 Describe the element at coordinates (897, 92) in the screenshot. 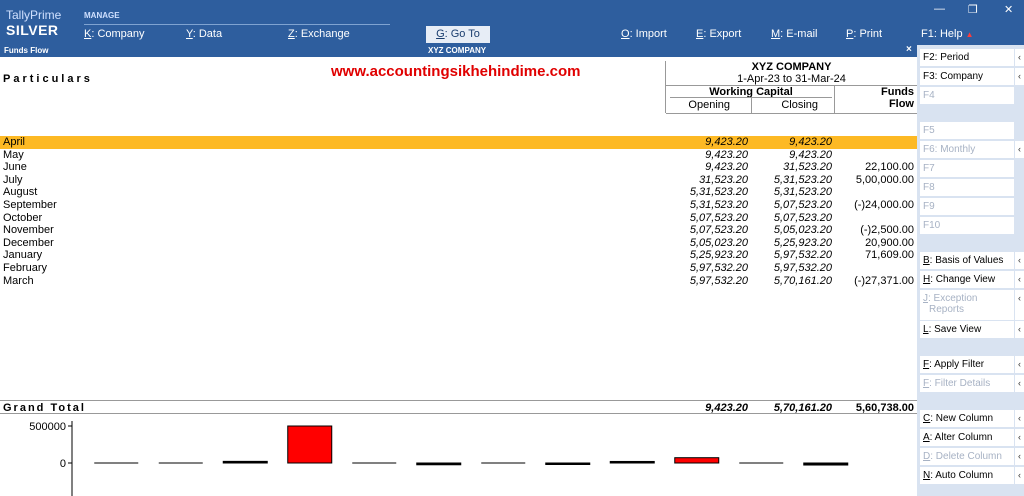

I see `funds-header: Funds` at that location.